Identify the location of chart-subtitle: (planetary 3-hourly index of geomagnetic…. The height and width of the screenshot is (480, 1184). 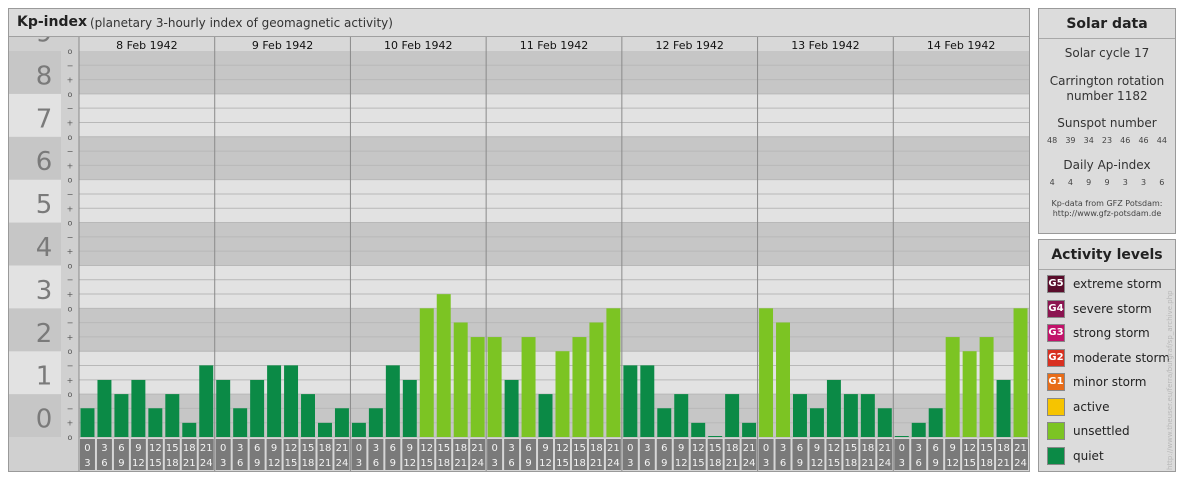
(241, 23).